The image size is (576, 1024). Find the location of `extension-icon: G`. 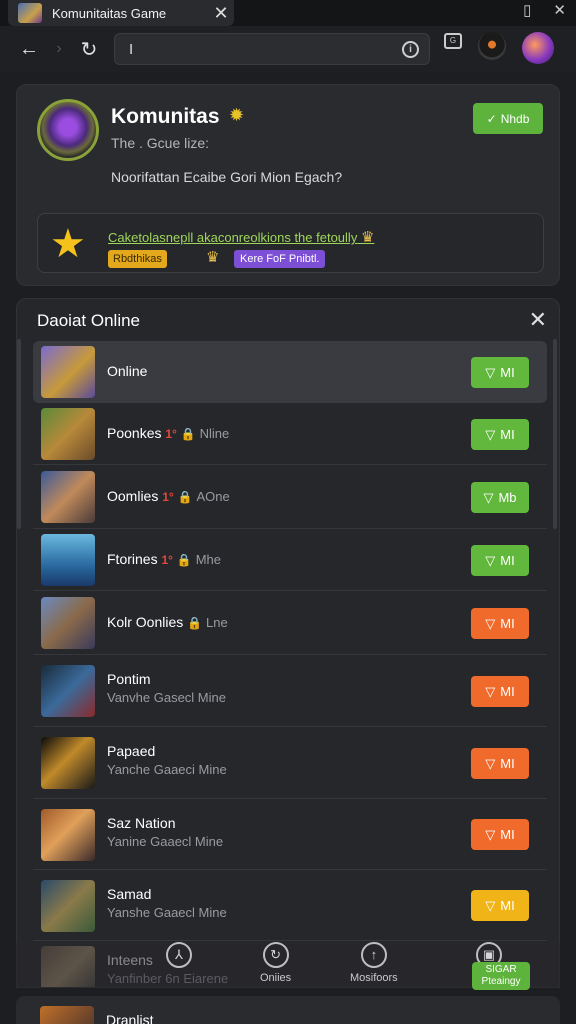

extension-icon: G is located at coordinates (453, 41).